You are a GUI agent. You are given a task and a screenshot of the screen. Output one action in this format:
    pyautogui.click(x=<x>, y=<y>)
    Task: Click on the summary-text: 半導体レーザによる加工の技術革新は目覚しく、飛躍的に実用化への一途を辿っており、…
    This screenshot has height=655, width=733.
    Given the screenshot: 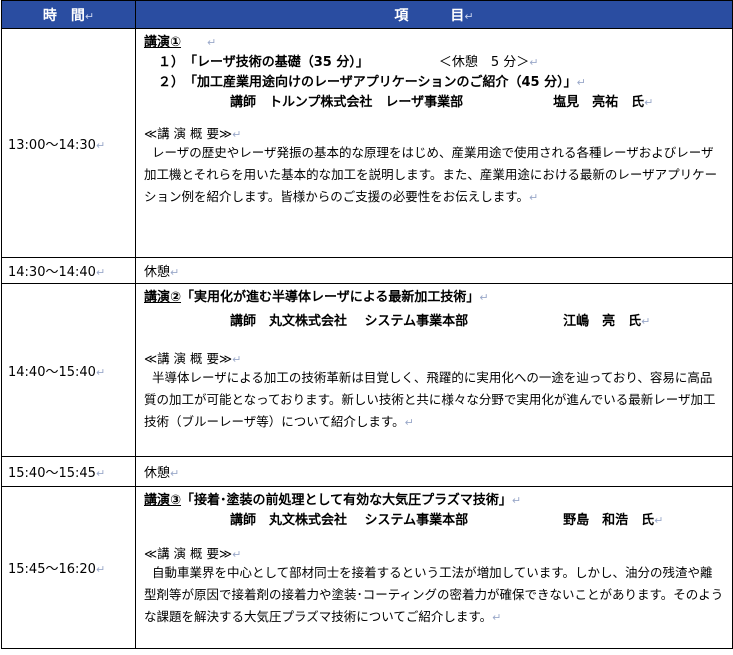 What is the action you would take?
    pyautogui.click(x=430, y=399)
    